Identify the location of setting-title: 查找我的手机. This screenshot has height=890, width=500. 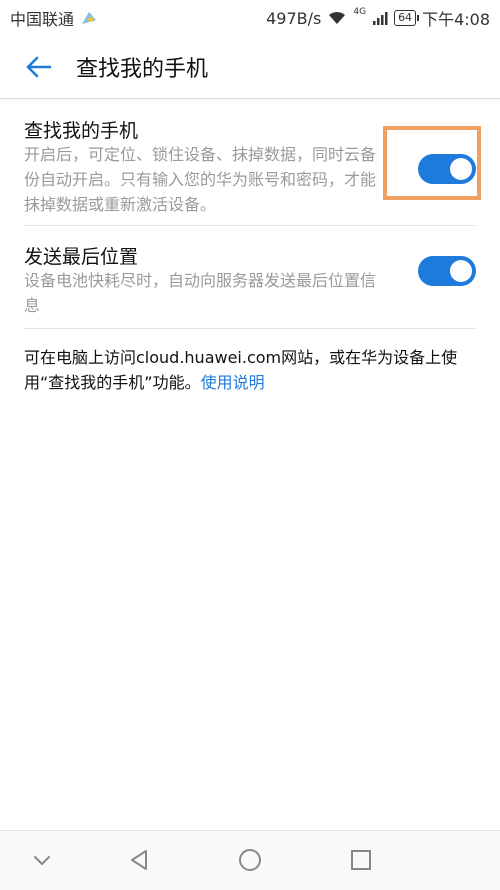
(81, 131).